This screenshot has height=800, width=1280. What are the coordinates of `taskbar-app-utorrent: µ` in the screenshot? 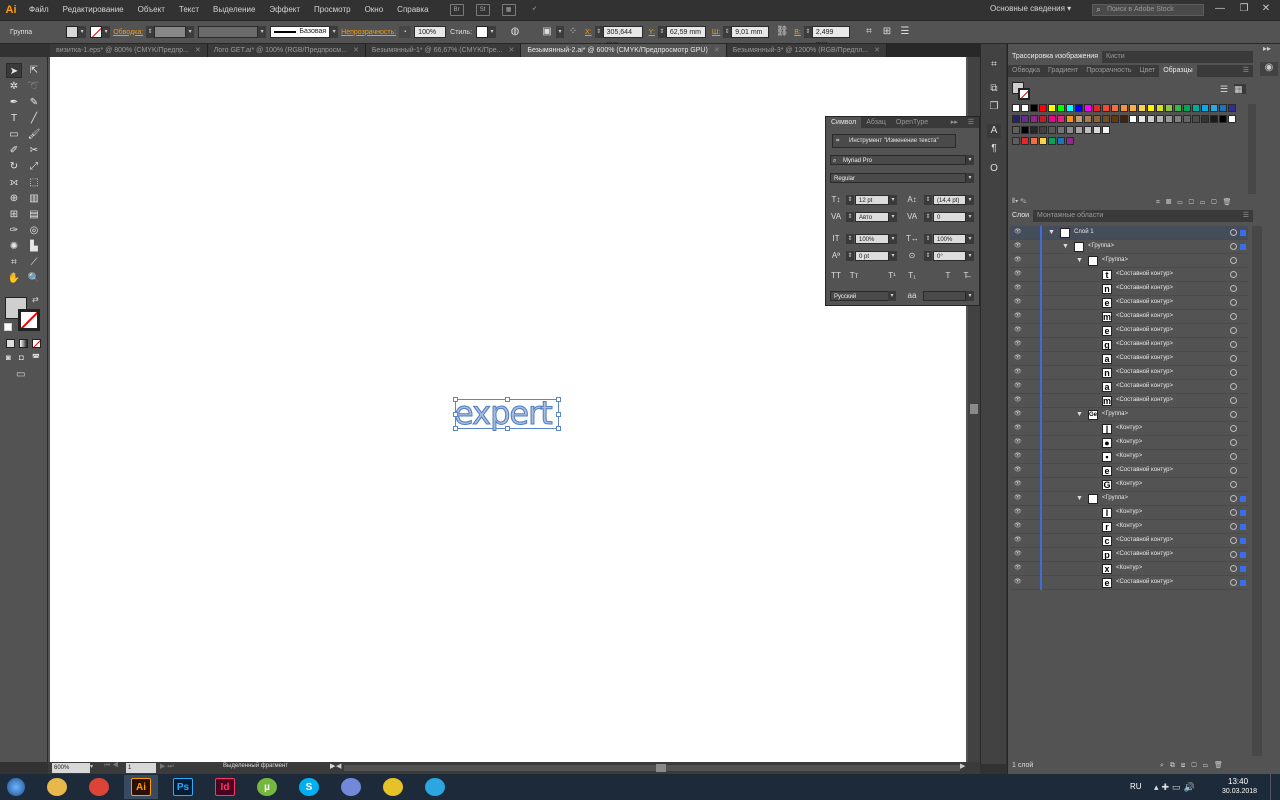 It's located at (267, 787).